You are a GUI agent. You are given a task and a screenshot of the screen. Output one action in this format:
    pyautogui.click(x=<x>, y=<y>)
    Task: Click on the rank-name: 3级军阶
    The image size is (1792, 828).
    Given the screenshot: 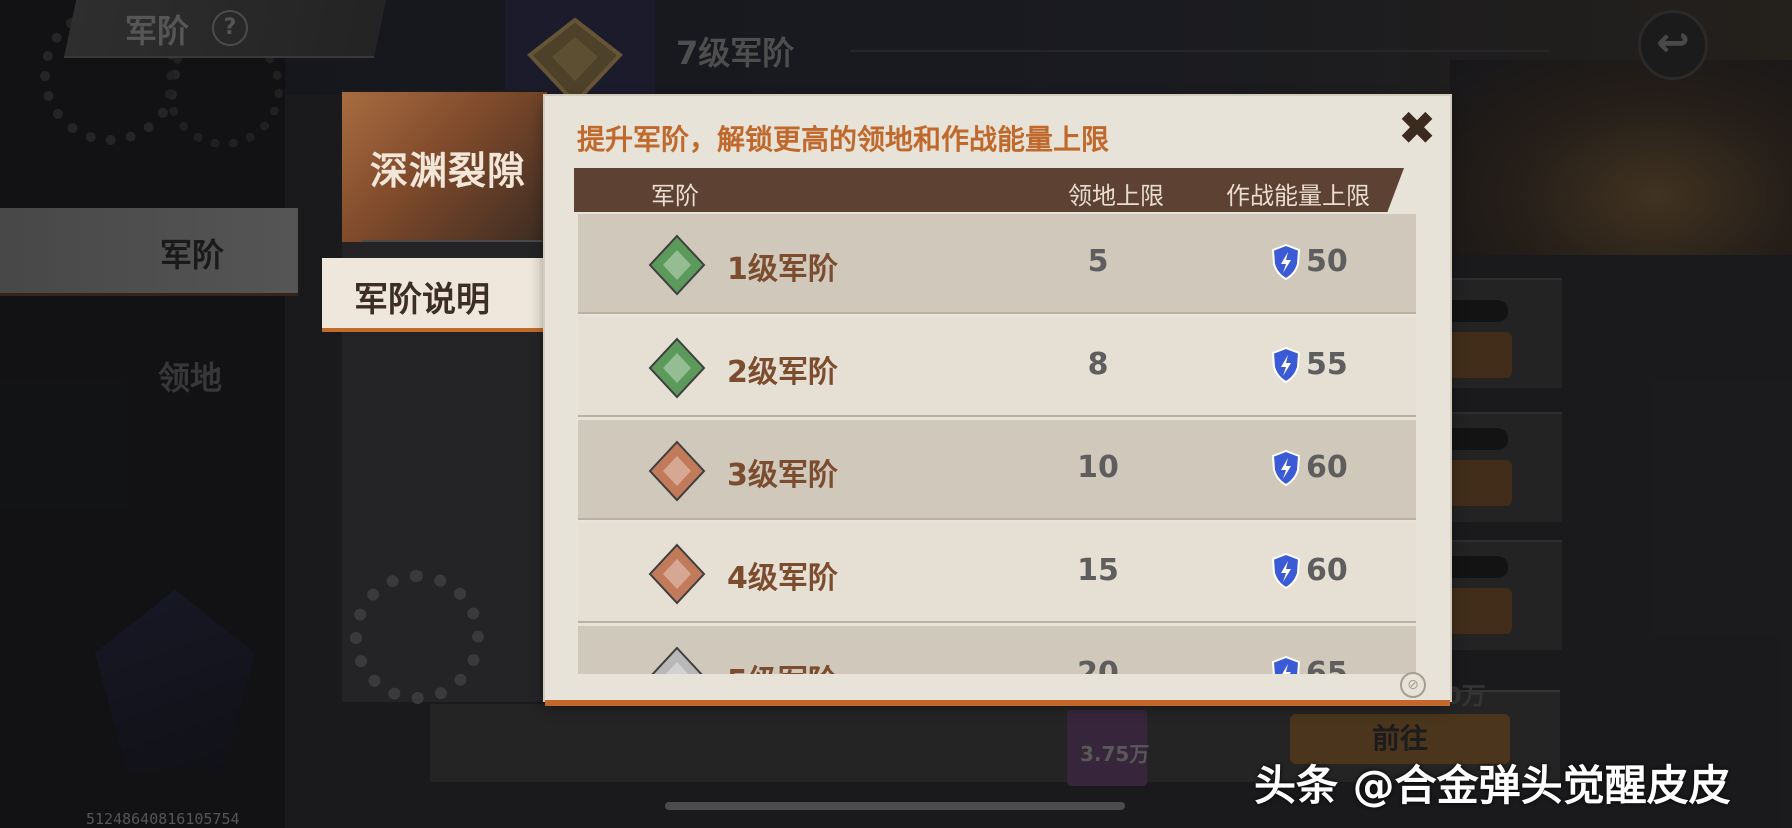 What is the action you would take?
    pyautogui.click(x=782, y=475)
    